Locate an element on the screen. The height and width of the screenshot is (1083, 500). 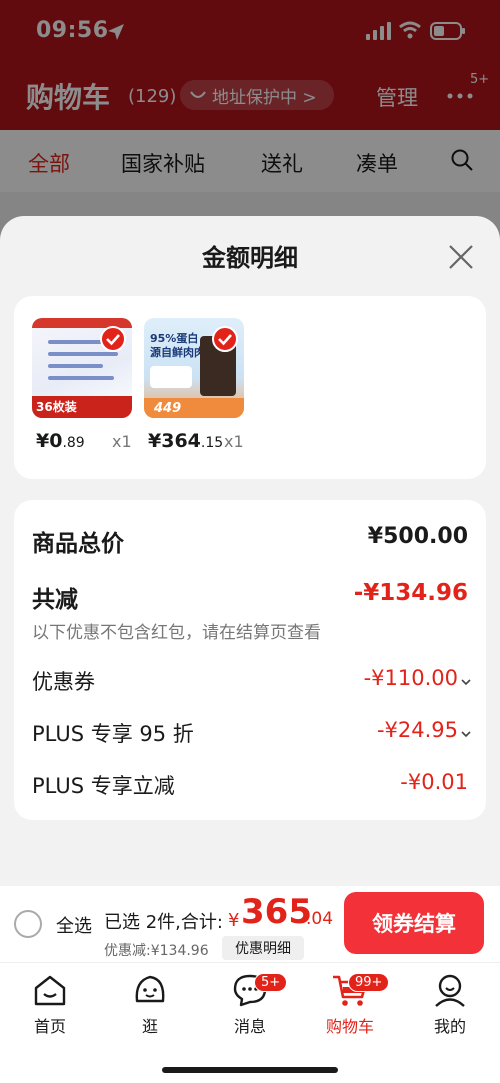
select-all-label: 全选 is located at coordinates (74, 925).